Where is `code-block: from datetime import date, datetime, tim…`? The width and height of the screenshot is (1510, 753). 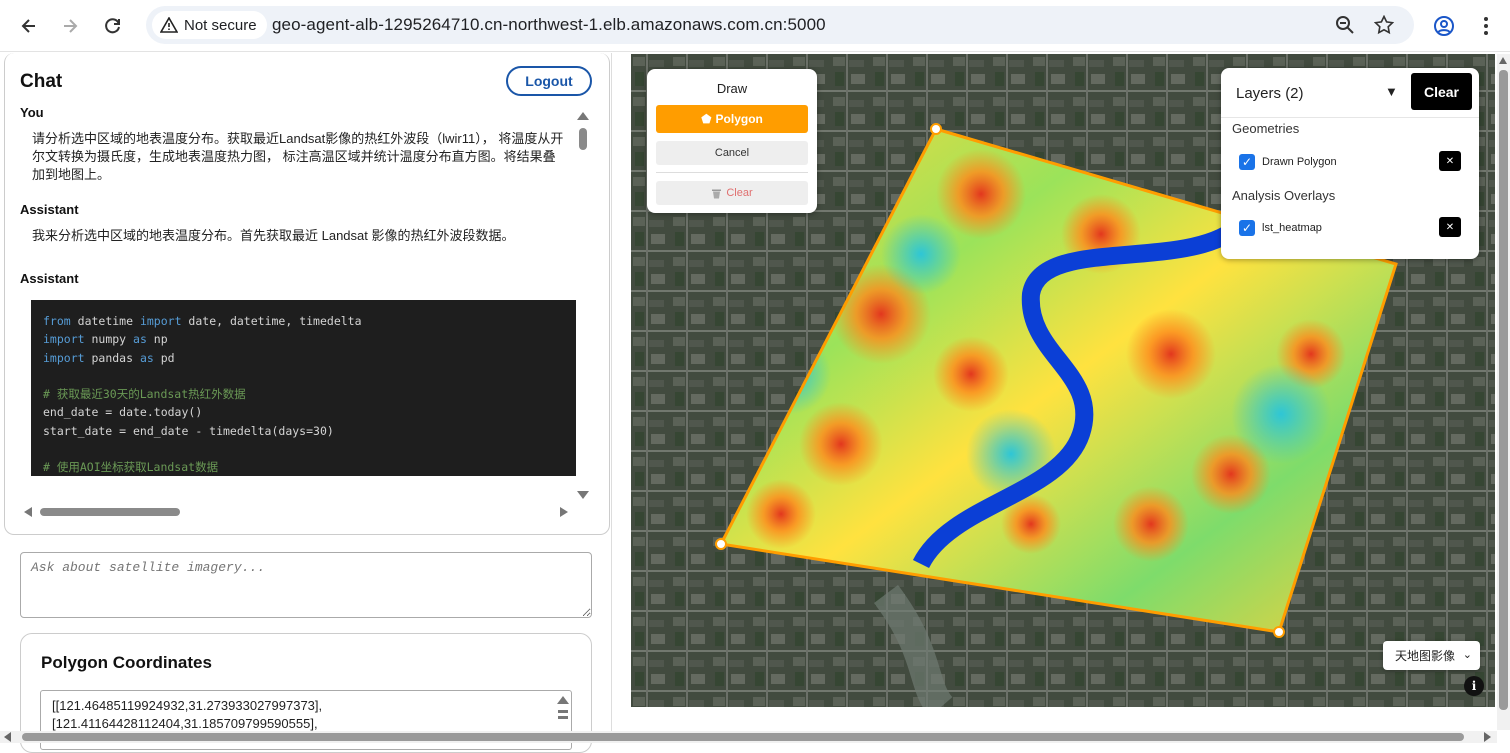 code-block: from datetime import date, datetime, tim… is located at coordinates (303, 388).